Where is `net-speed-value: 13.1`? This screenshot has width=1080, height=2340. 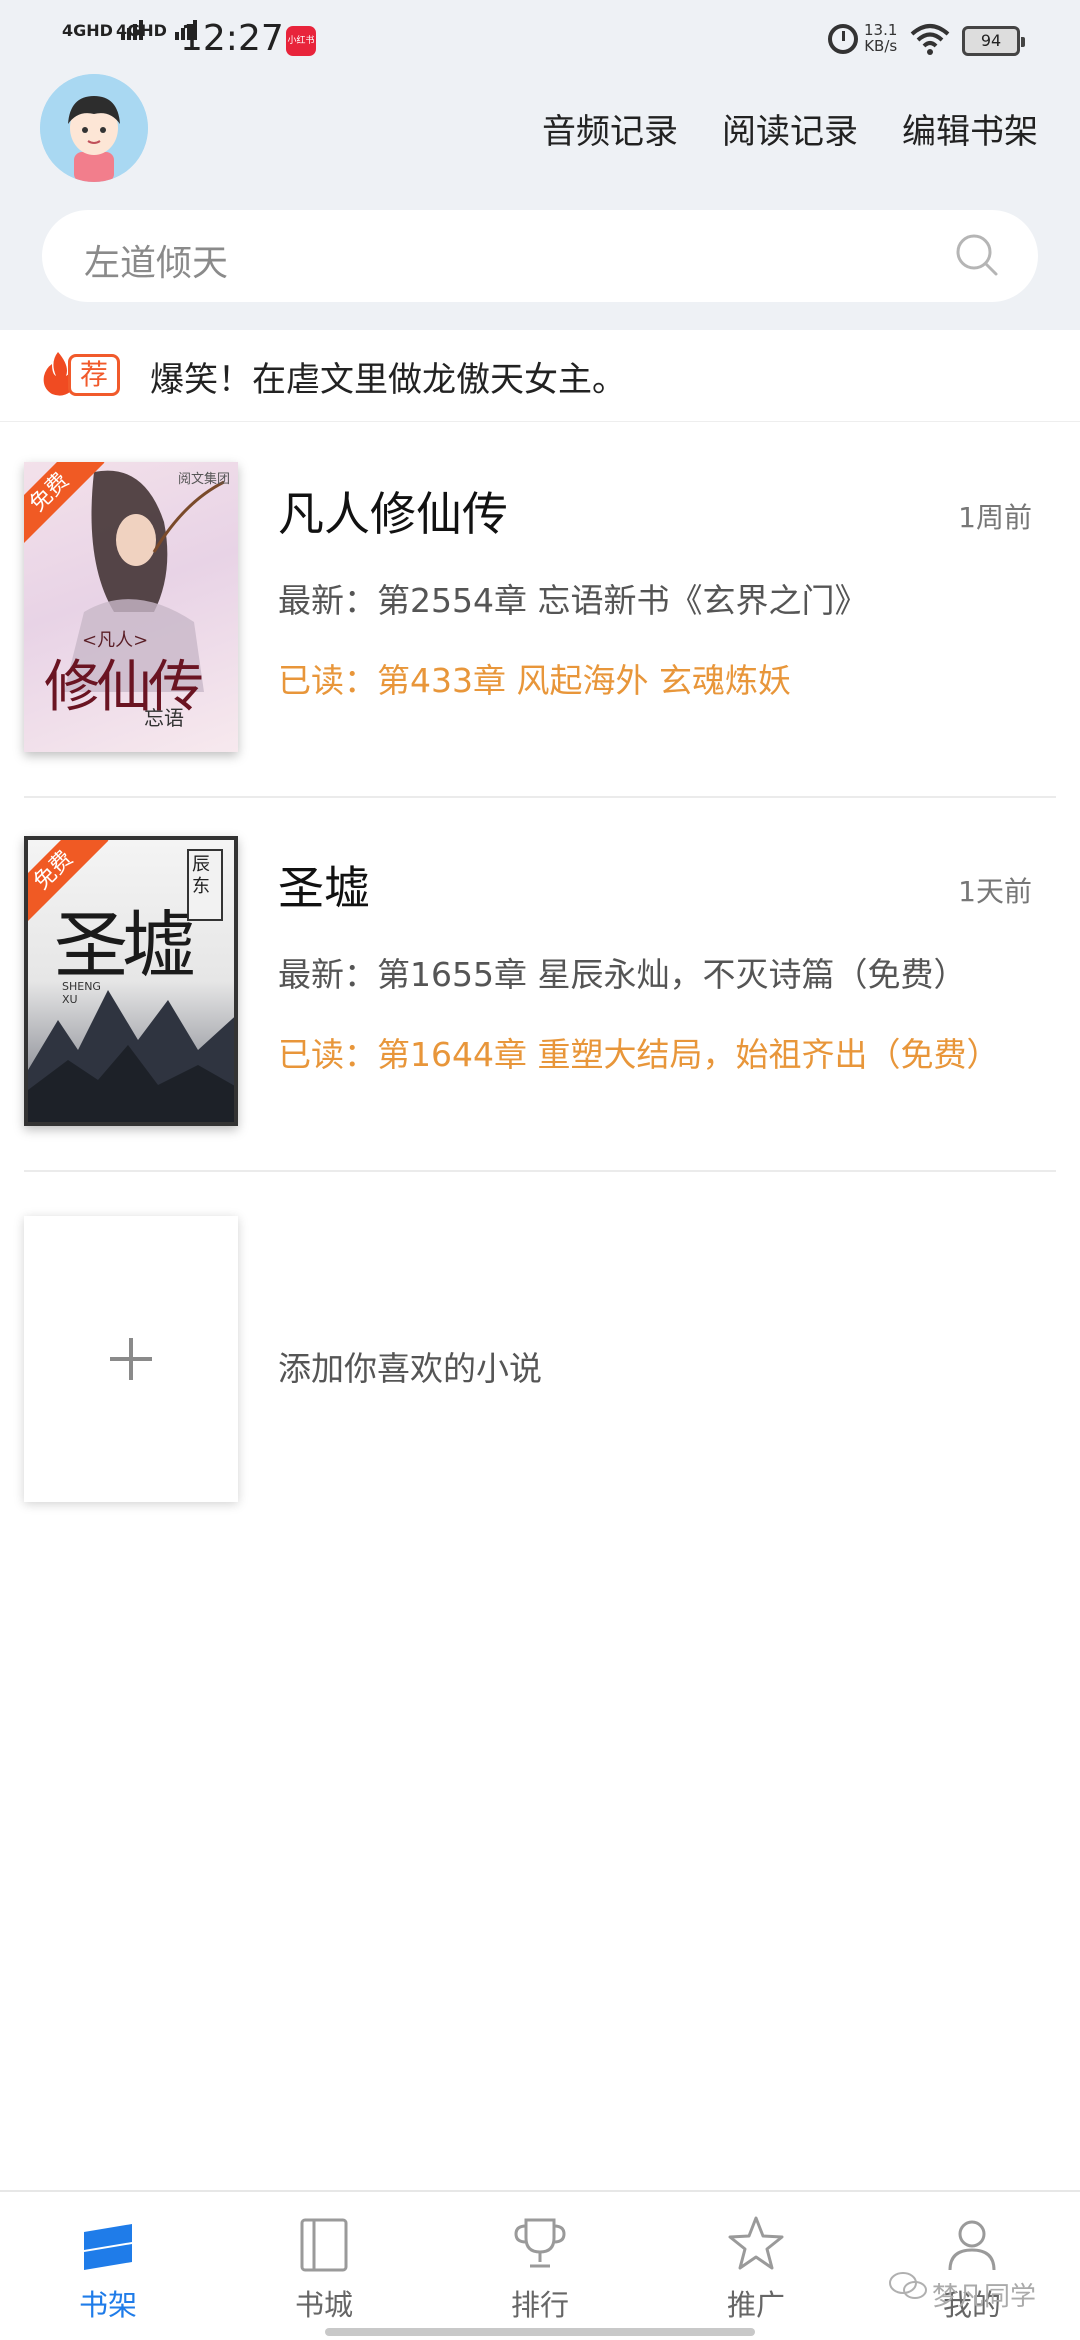
net-speed-value: 13.1 is located at coordinates (881, 30).